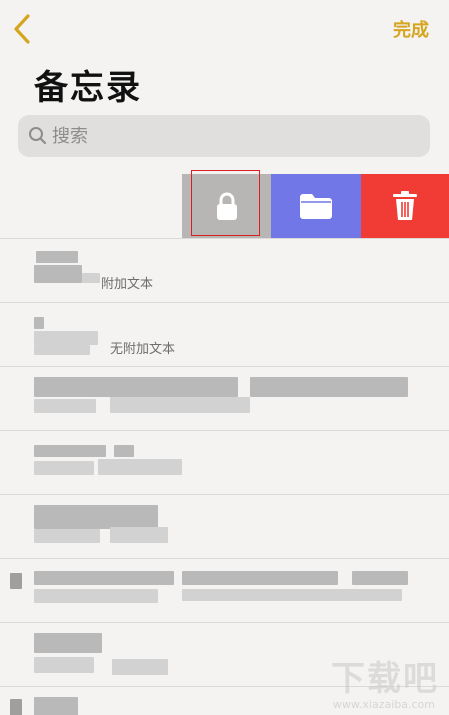 The image size is (449, 715). I want to click on lock-icon, so click(226, 206).